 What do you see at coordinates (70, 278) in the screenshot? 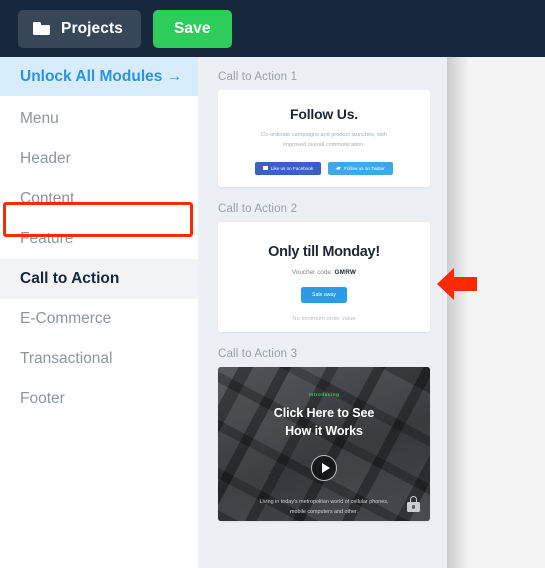
I see `sidebar-item-label: Call to Action` at bounding box center [70, 278].